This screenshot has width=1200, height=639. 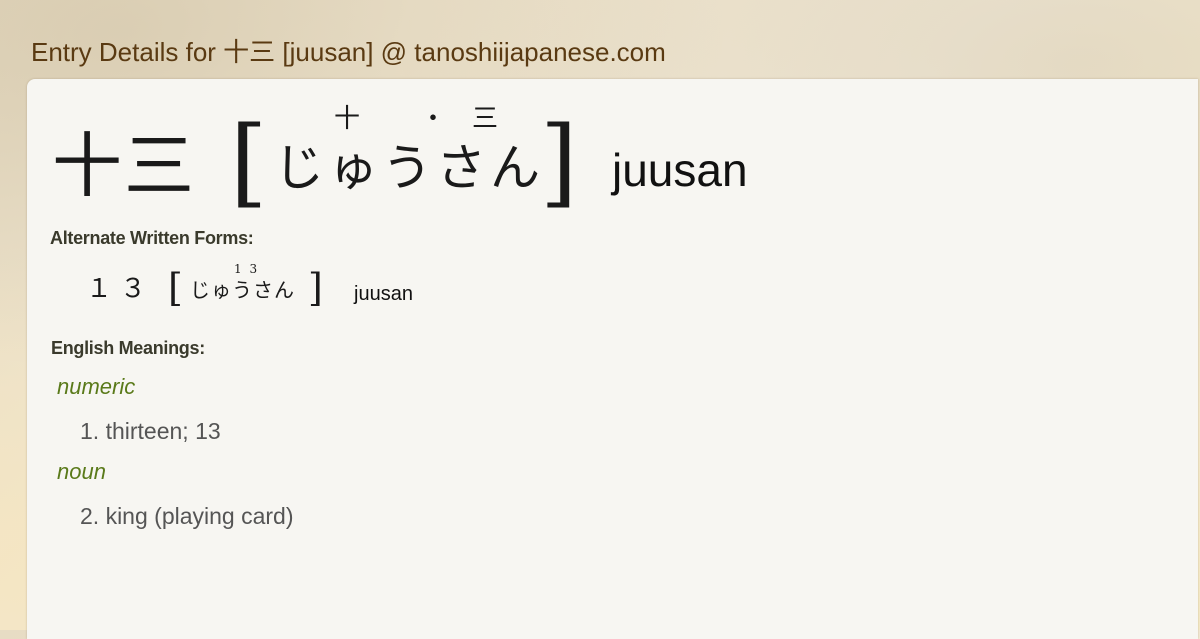 What do you see at coordinates (247, 269) in the screenshot?
I see `alternate-furigana: 1 3` at bounding box center [247, 269].